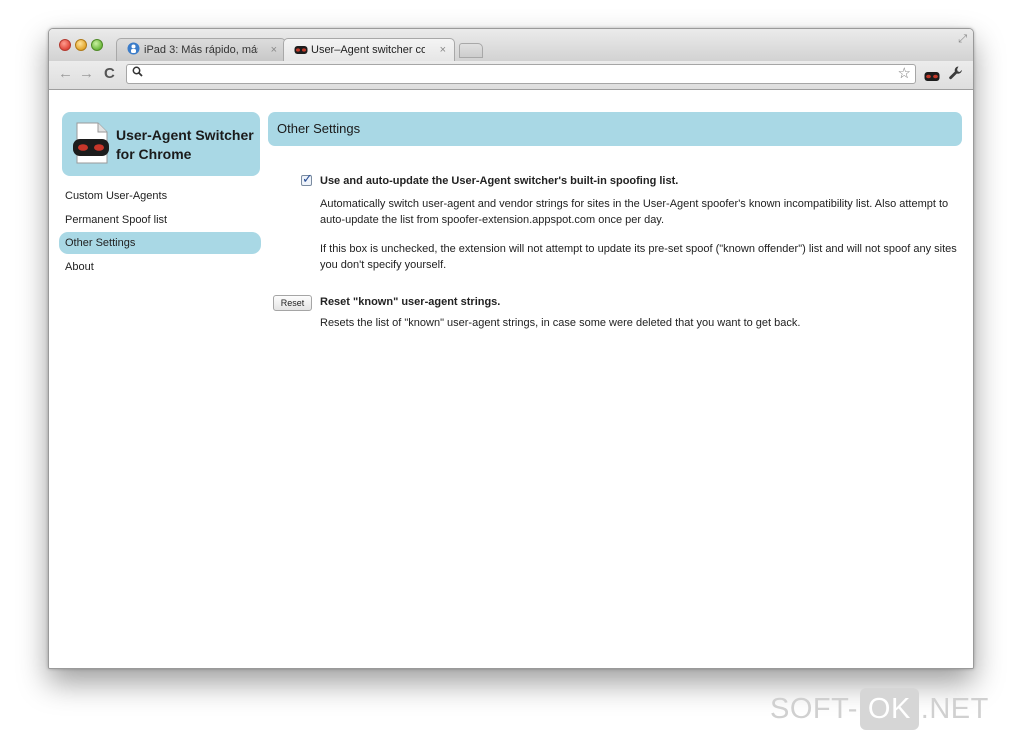  Describe the element at coordinates (904, 74) in the screenshot. I see `star-icon: ☆` at that location.